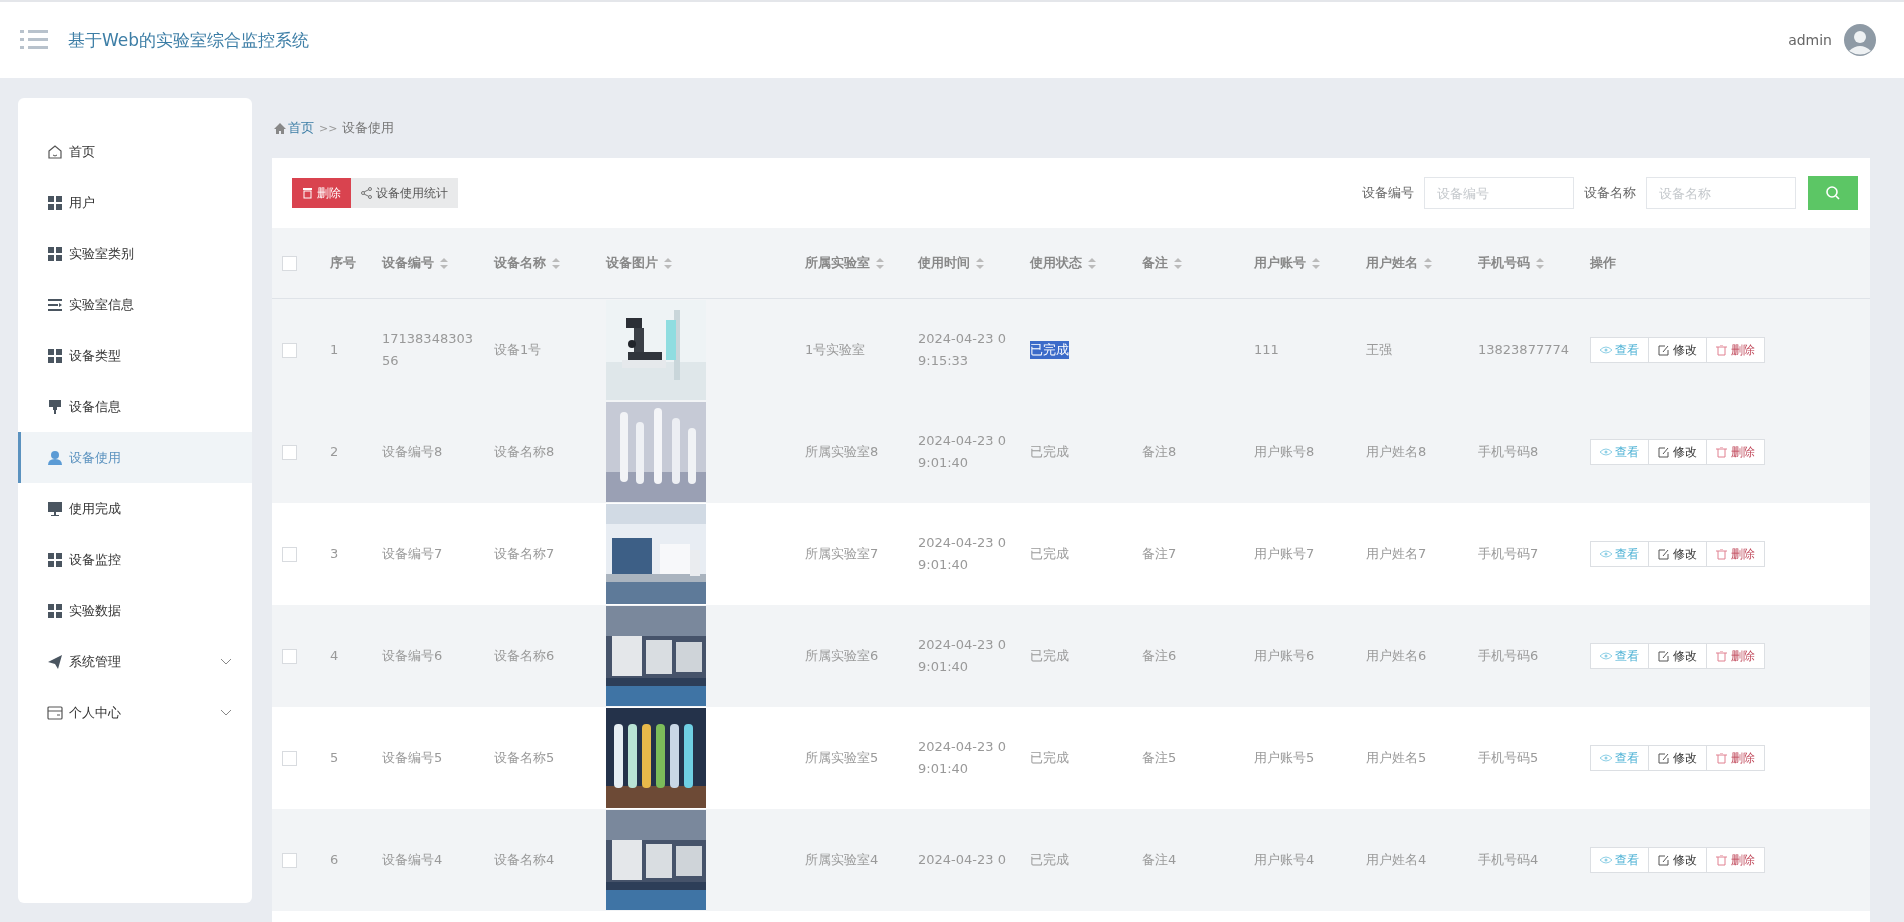  I want to click on search-icon, so click(1833, 193).